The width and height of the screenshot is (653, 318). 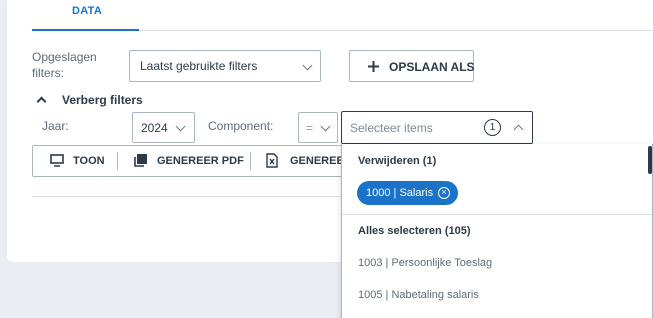 What do you see at coordinates (272, 160) in the screenshot?
I see `excel-file-icon` at bounding box center [272, 160].